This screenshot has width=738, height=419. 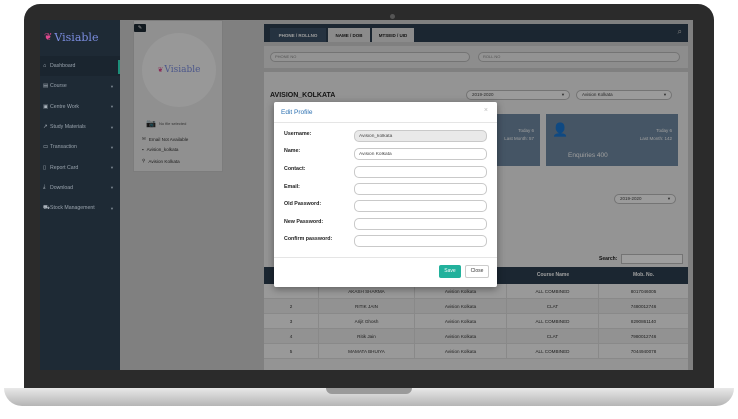 I want to click on webcam-dot, so click(x=392, y=16).